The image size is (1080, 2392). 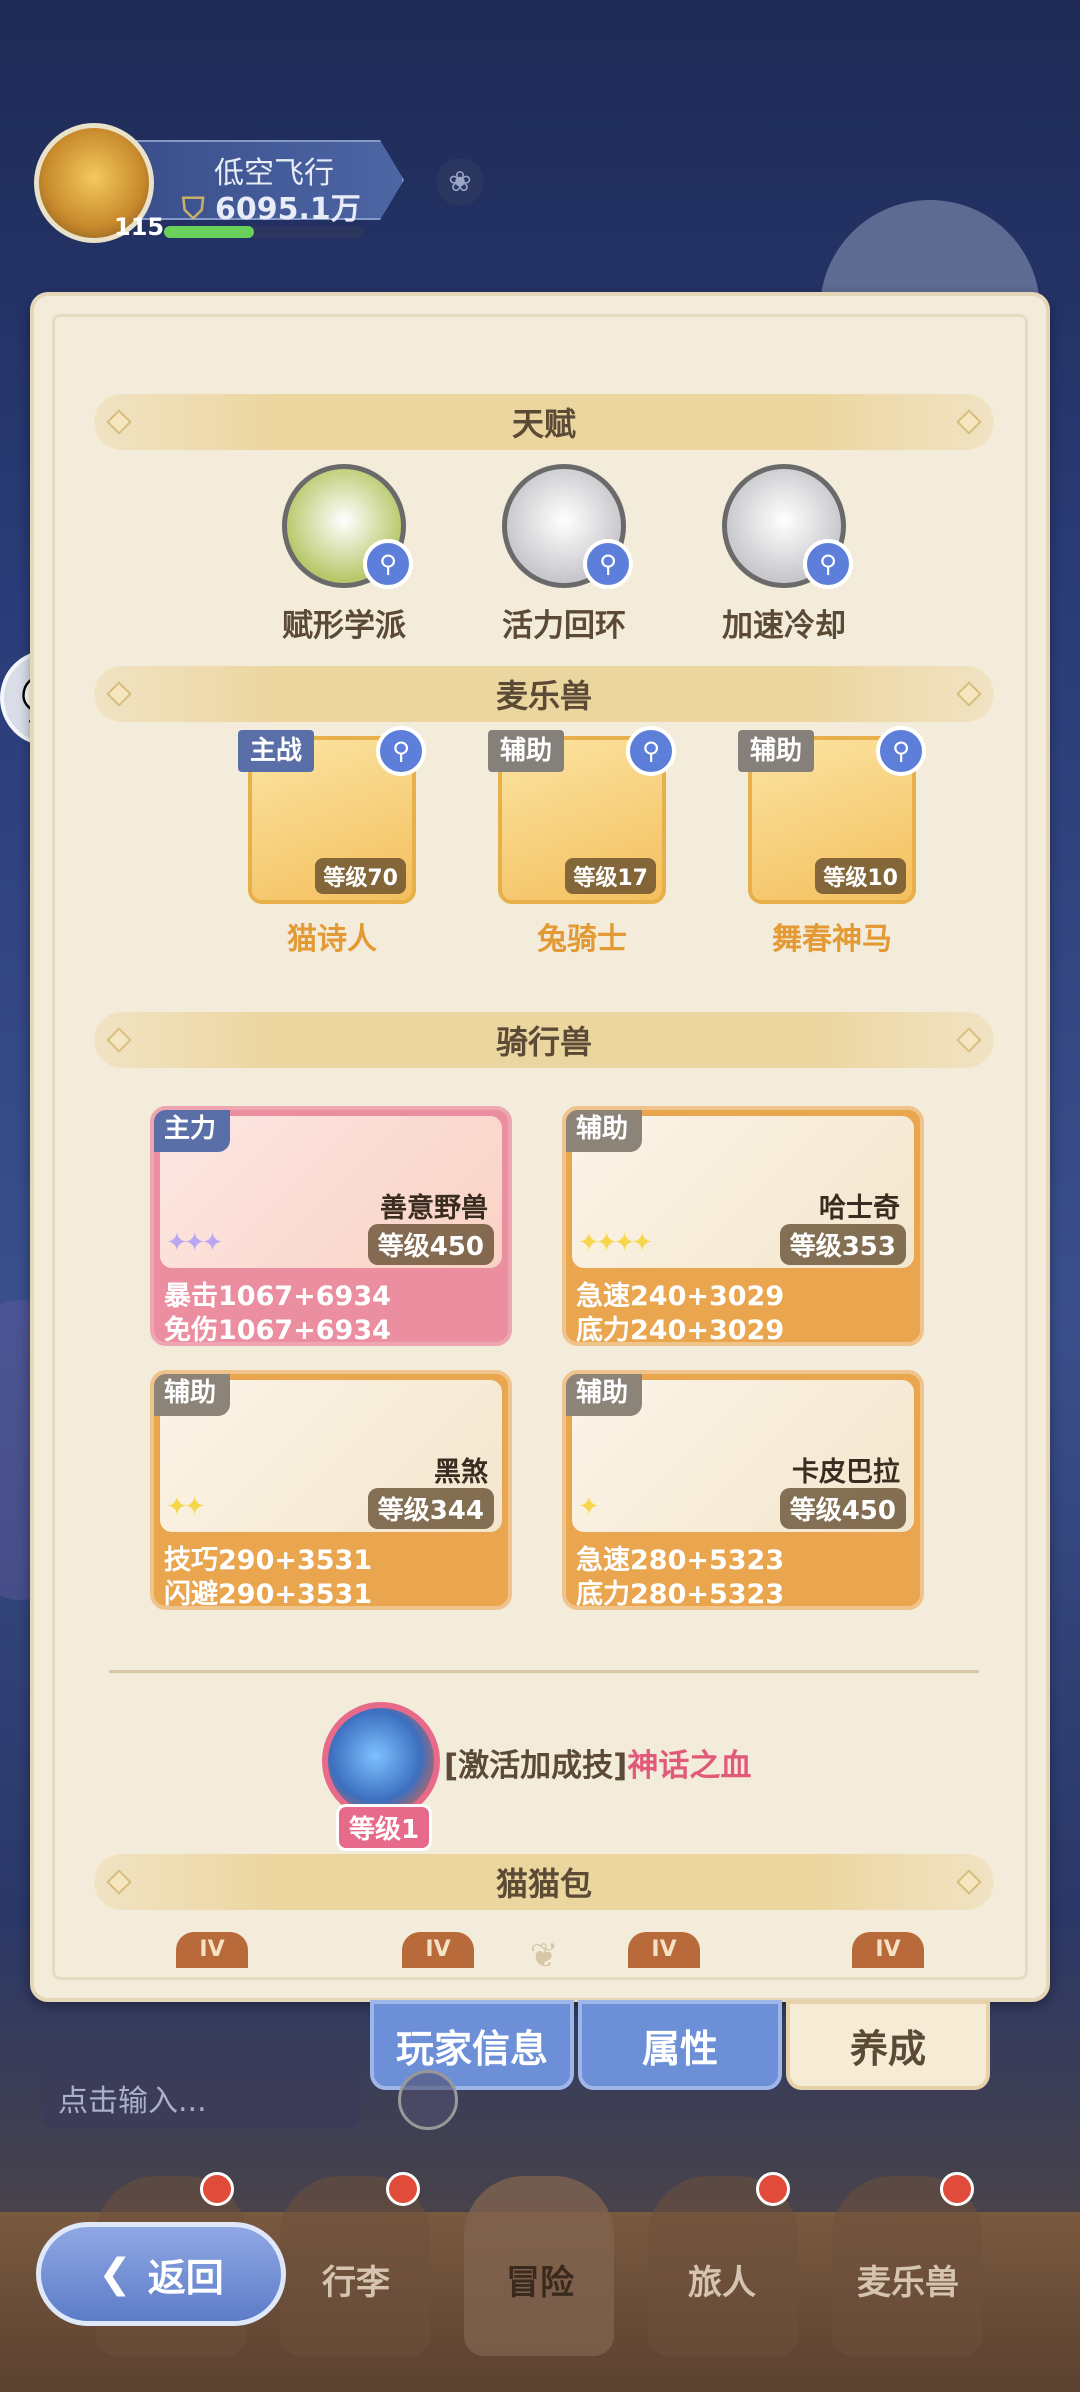 I want to click on pet-portrait: 辅助 ⚲ 等级17, so click(x=582, y=815).